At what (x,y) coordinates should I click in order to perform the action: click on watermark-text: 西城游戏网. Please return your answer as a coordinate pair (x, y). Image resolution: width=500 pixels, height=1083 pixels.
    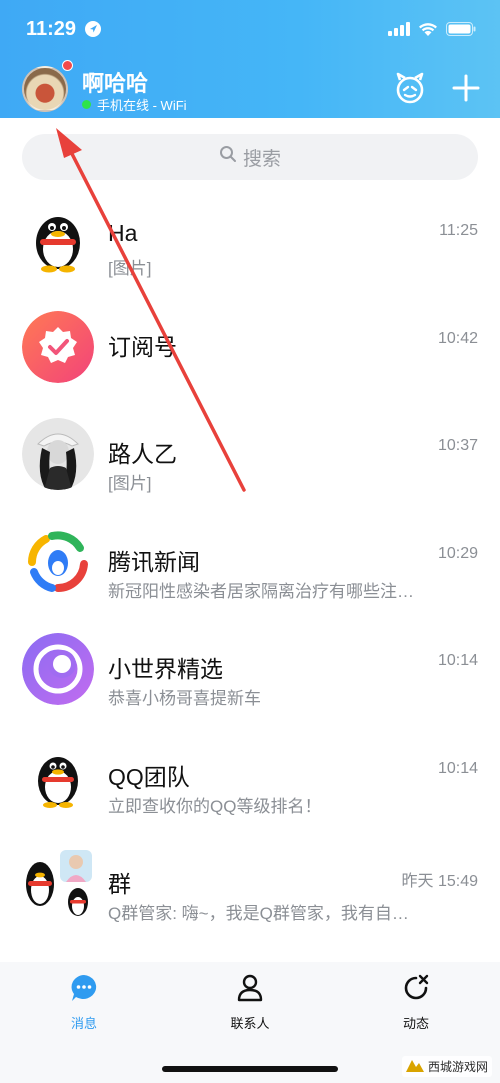
    Looking at the image, I should click on (457, 1067).